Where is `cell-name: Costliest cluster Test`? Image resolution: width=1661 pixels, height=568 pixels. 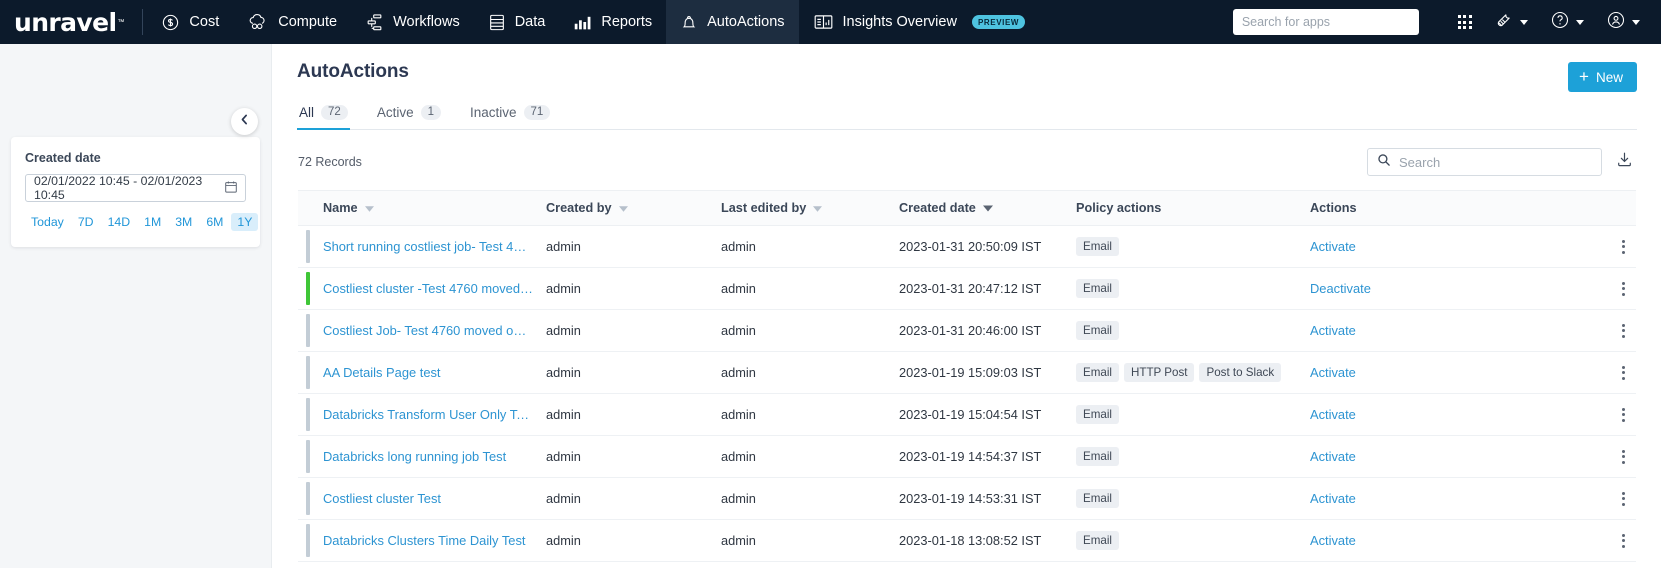 cell-name: Costliest cluster Test is located at coordinates (422, 498).